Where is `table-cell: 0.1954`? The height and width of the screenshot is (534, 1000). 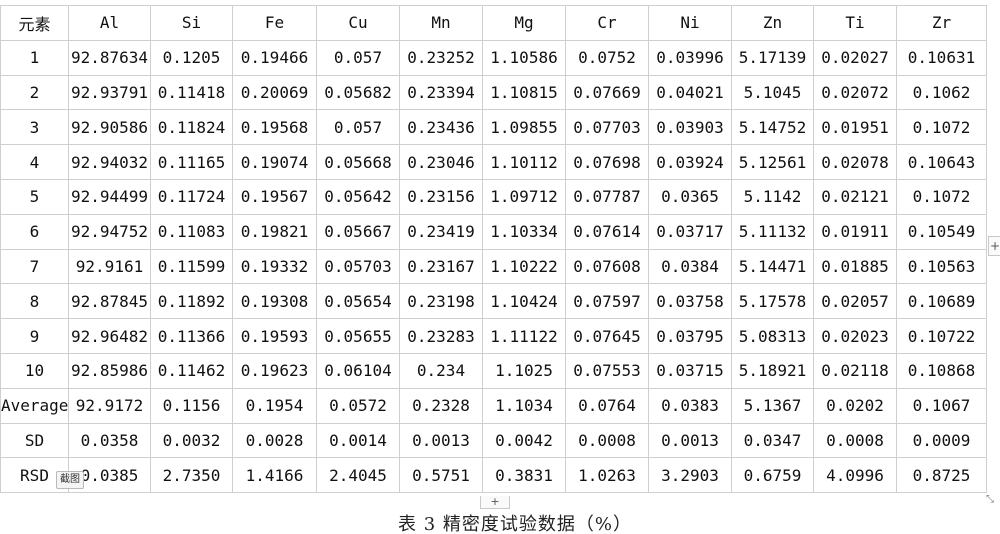 table-cell: 0.1954 is located at coordinates (274, 405).